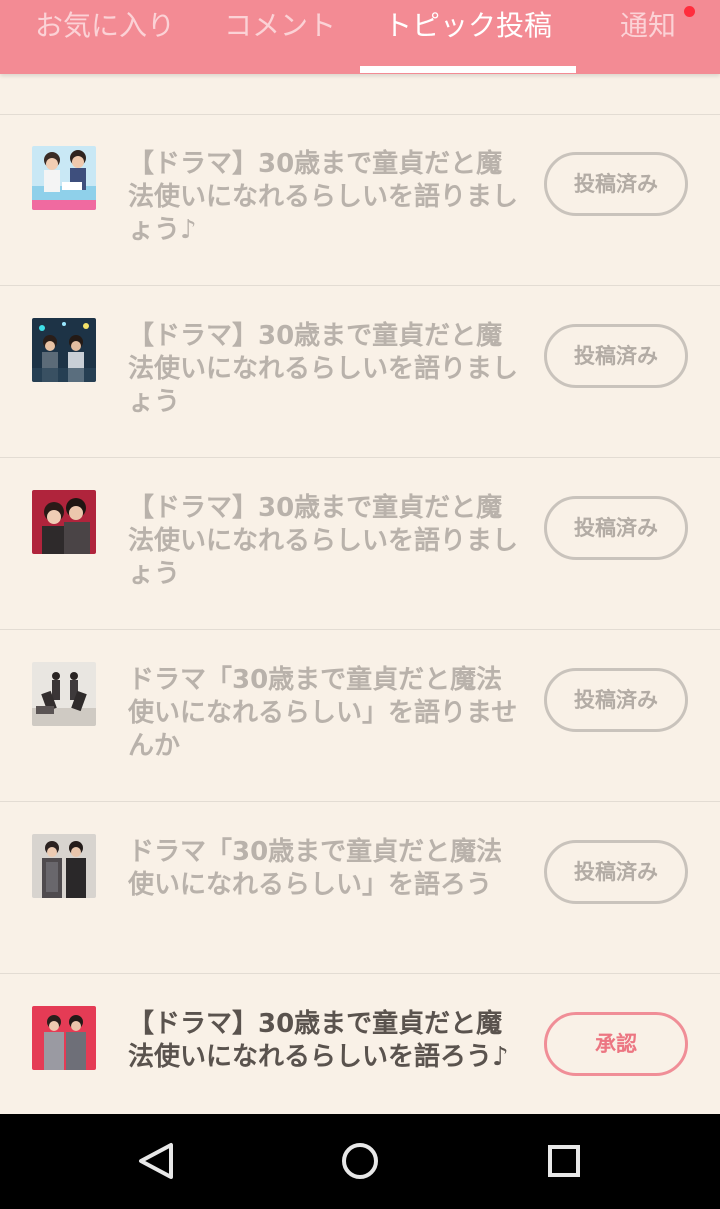 Image resolution: width=720 pixels, height=1209 pixels. I want to click on list-item: 【ドラマ】30歳まで童貞だと魔法使いになれるらしいを語ろう♪ 承認, so click(360, 1044).